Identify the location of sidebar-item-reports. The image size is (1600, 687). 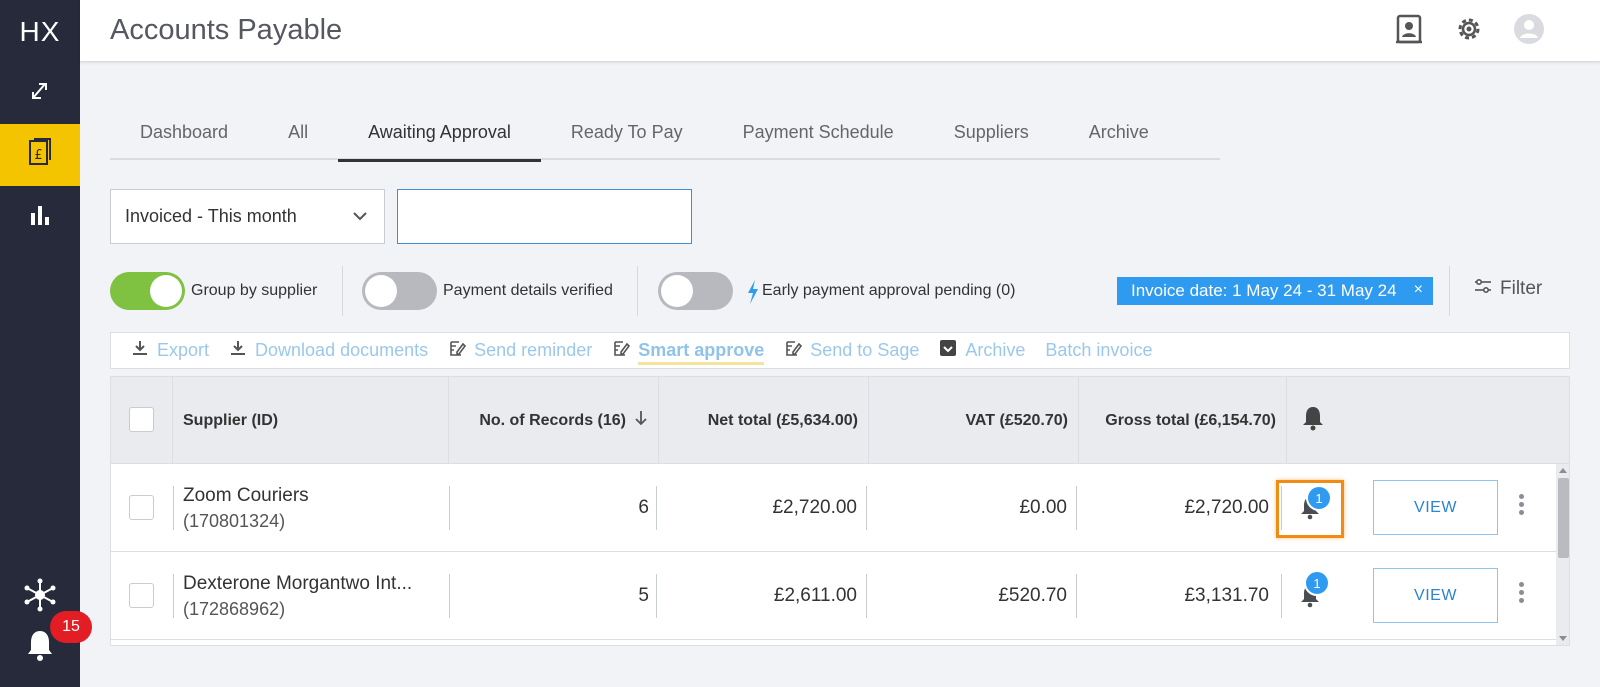
(40, 217).